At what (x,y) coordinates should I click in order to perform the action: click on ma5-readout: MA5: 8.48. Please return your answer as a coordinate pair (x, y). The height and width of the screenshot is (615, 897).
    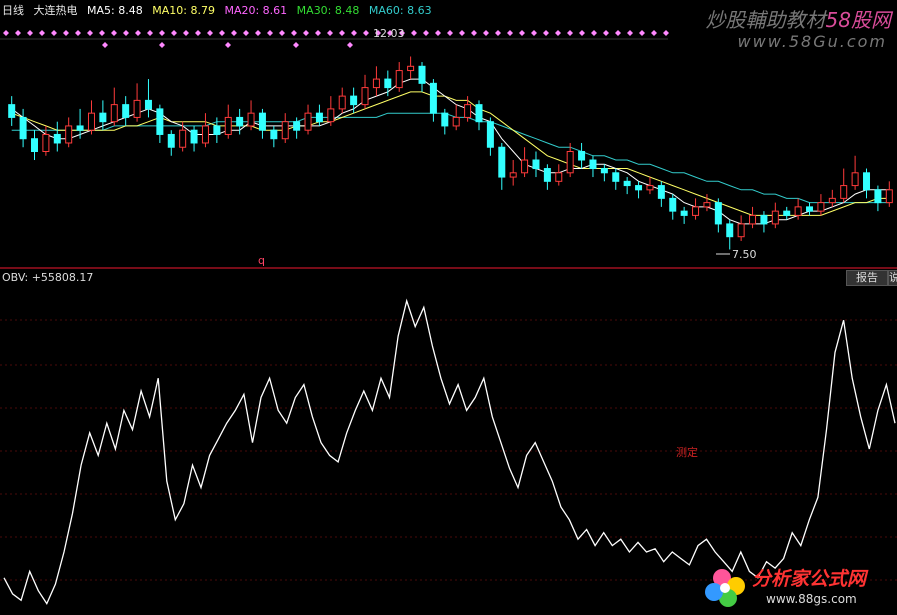
    Looking at the image, I should click on (115, 10).